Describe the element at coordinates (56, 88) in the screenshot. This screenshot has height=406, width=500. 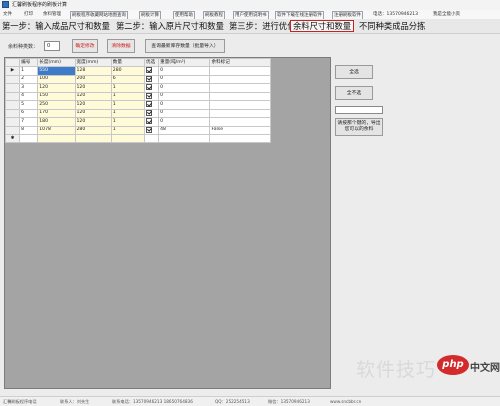
I see `cell-length: 120` at that location.